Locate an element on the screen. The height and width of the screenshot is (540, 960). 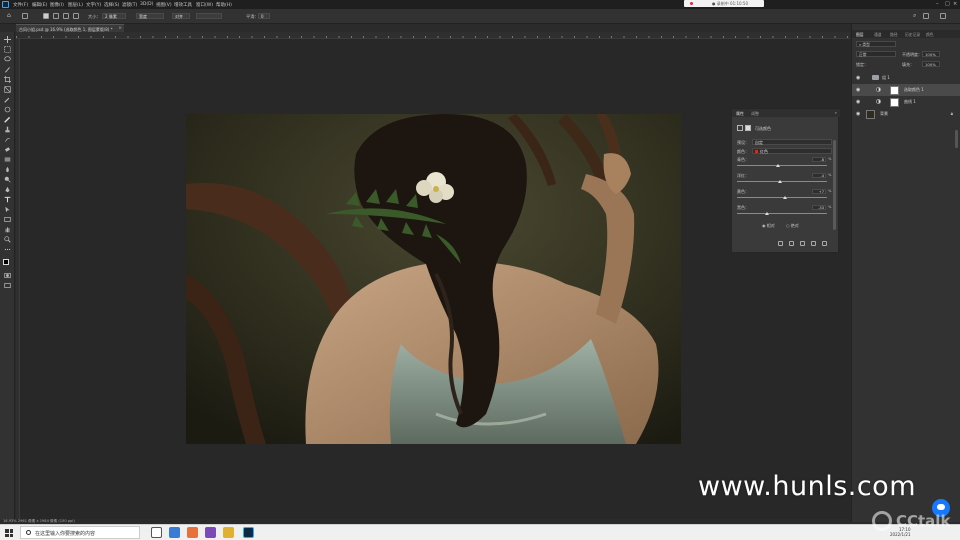
quick-select-tool-icon is located at coordinates (7, 69).